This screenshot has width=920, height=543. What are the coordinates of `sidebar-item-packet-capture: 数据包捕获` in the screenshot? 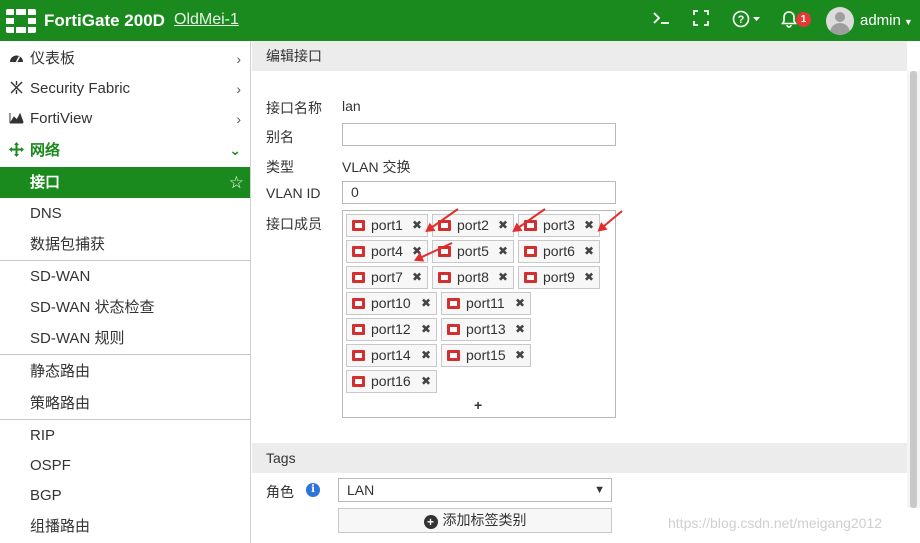 It's located at (125, 244).